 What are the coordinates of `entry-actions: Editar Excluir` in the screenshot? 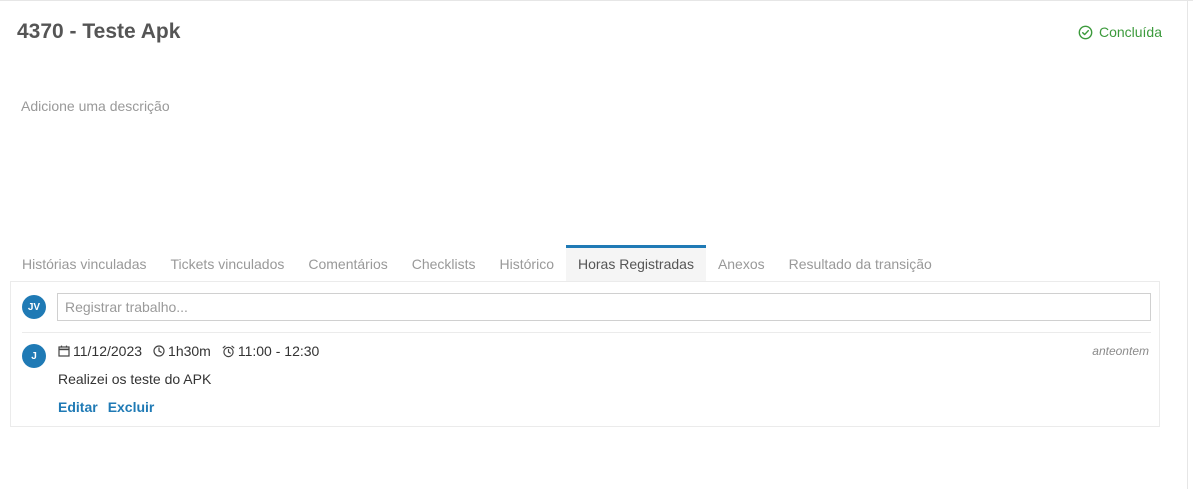 It's located at (106, 407).